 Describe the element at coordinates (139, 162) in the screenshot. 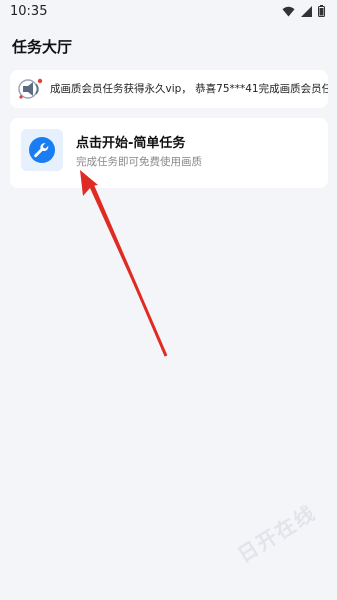

I see `task-description: 完成任务即可免费使用画质` at that location.